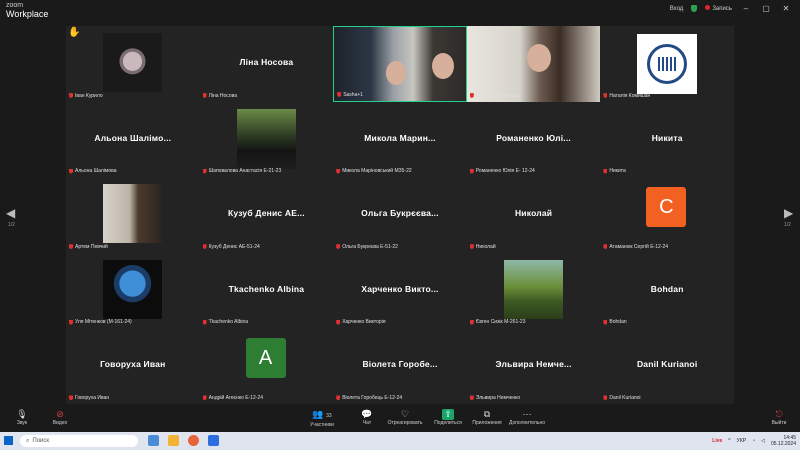 The width and height of the screenshot is (800, 450). Describe the element at coordinates (133, 139) in the screenshot. I see `participant-tile: Альона Шалімо... Альона Шалімова` at that location.